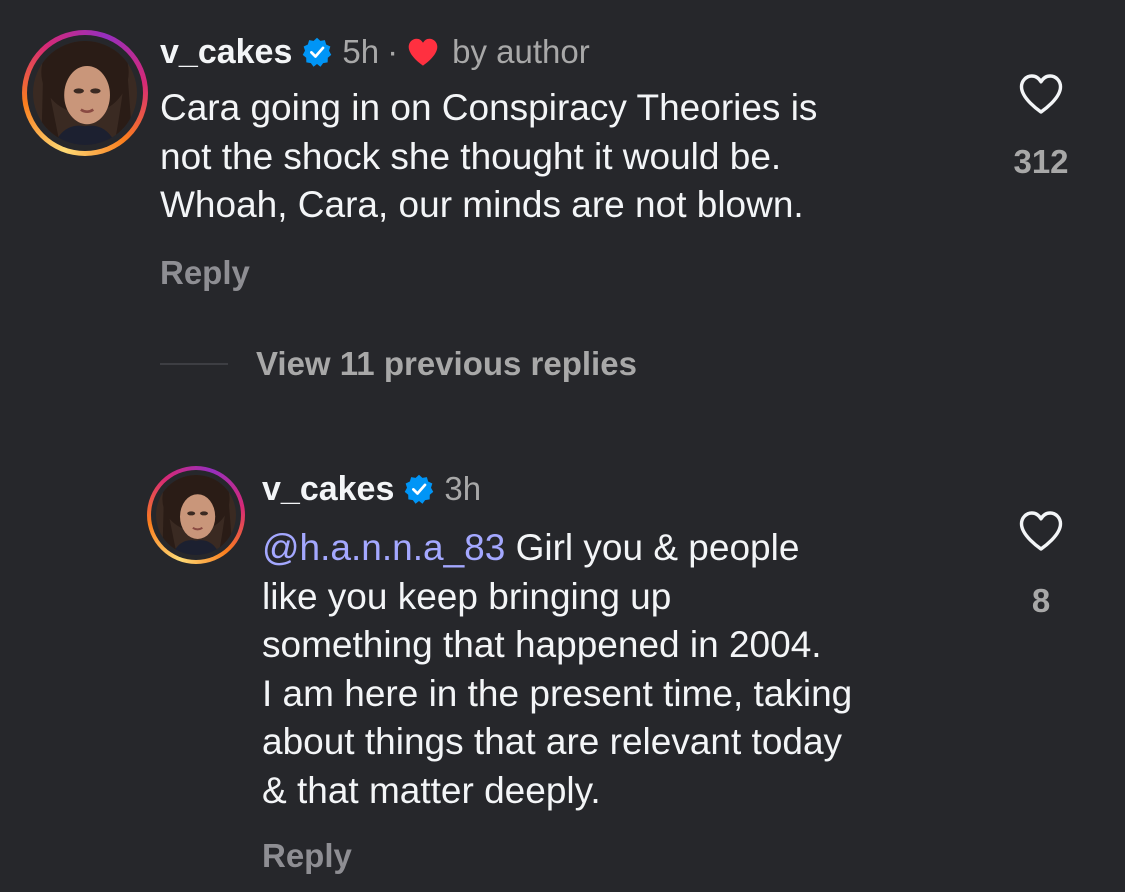 The width and height of the screenshot is (1125, 892). What do you see at coordinates (423, 52) in the screenshot?
I see `heart-filled-icon` at bounding box center [423, 52].